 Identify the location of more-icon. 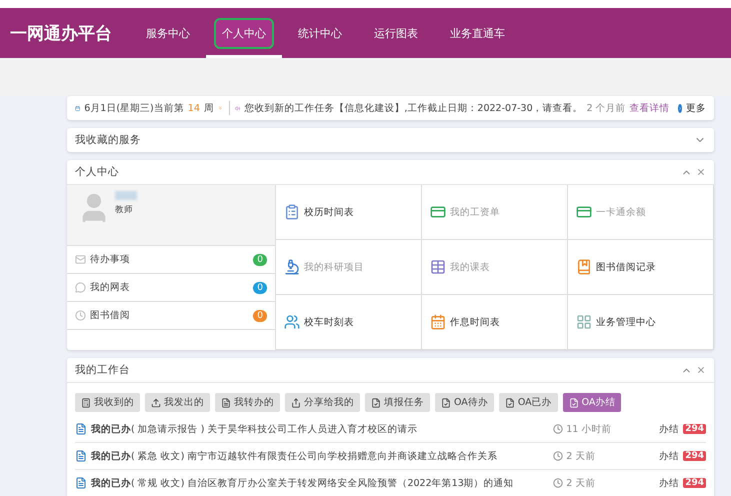
(680, 108).